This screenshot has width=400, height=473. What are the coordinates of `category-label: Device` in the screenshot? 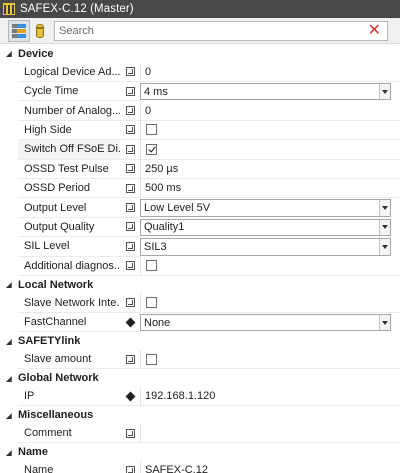 It's located at (36, 53).